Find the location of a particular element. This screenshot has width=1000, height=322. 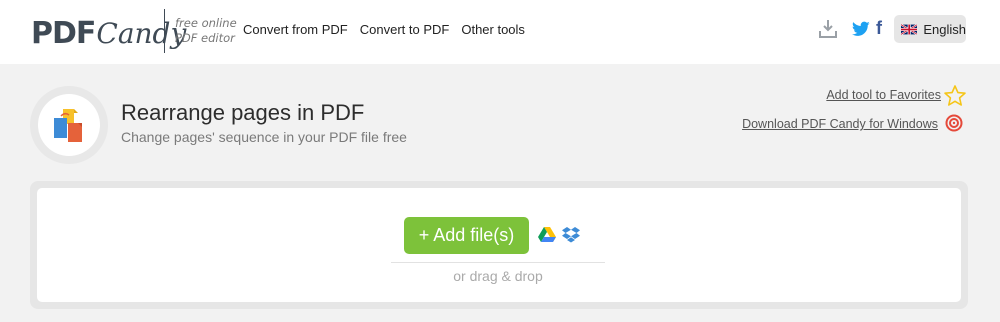

facebook-icon: f is located at coordinates (879, 28).